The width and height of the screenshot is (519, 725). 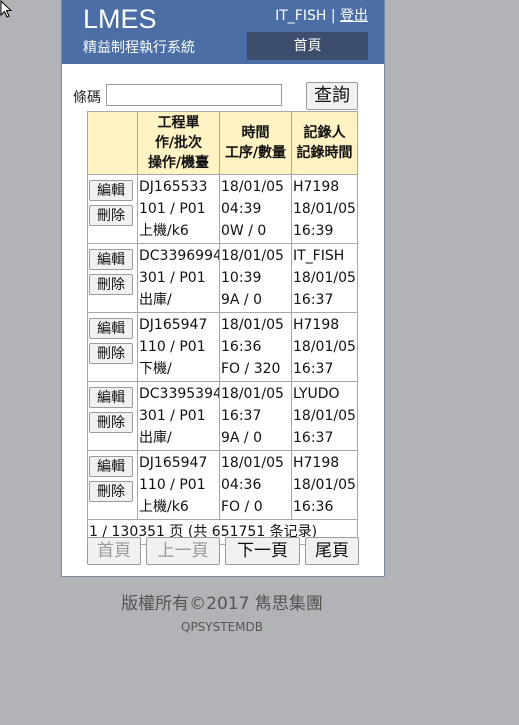 I want to click on prev-page-button: 上一頁, so click(x=183, y=551).